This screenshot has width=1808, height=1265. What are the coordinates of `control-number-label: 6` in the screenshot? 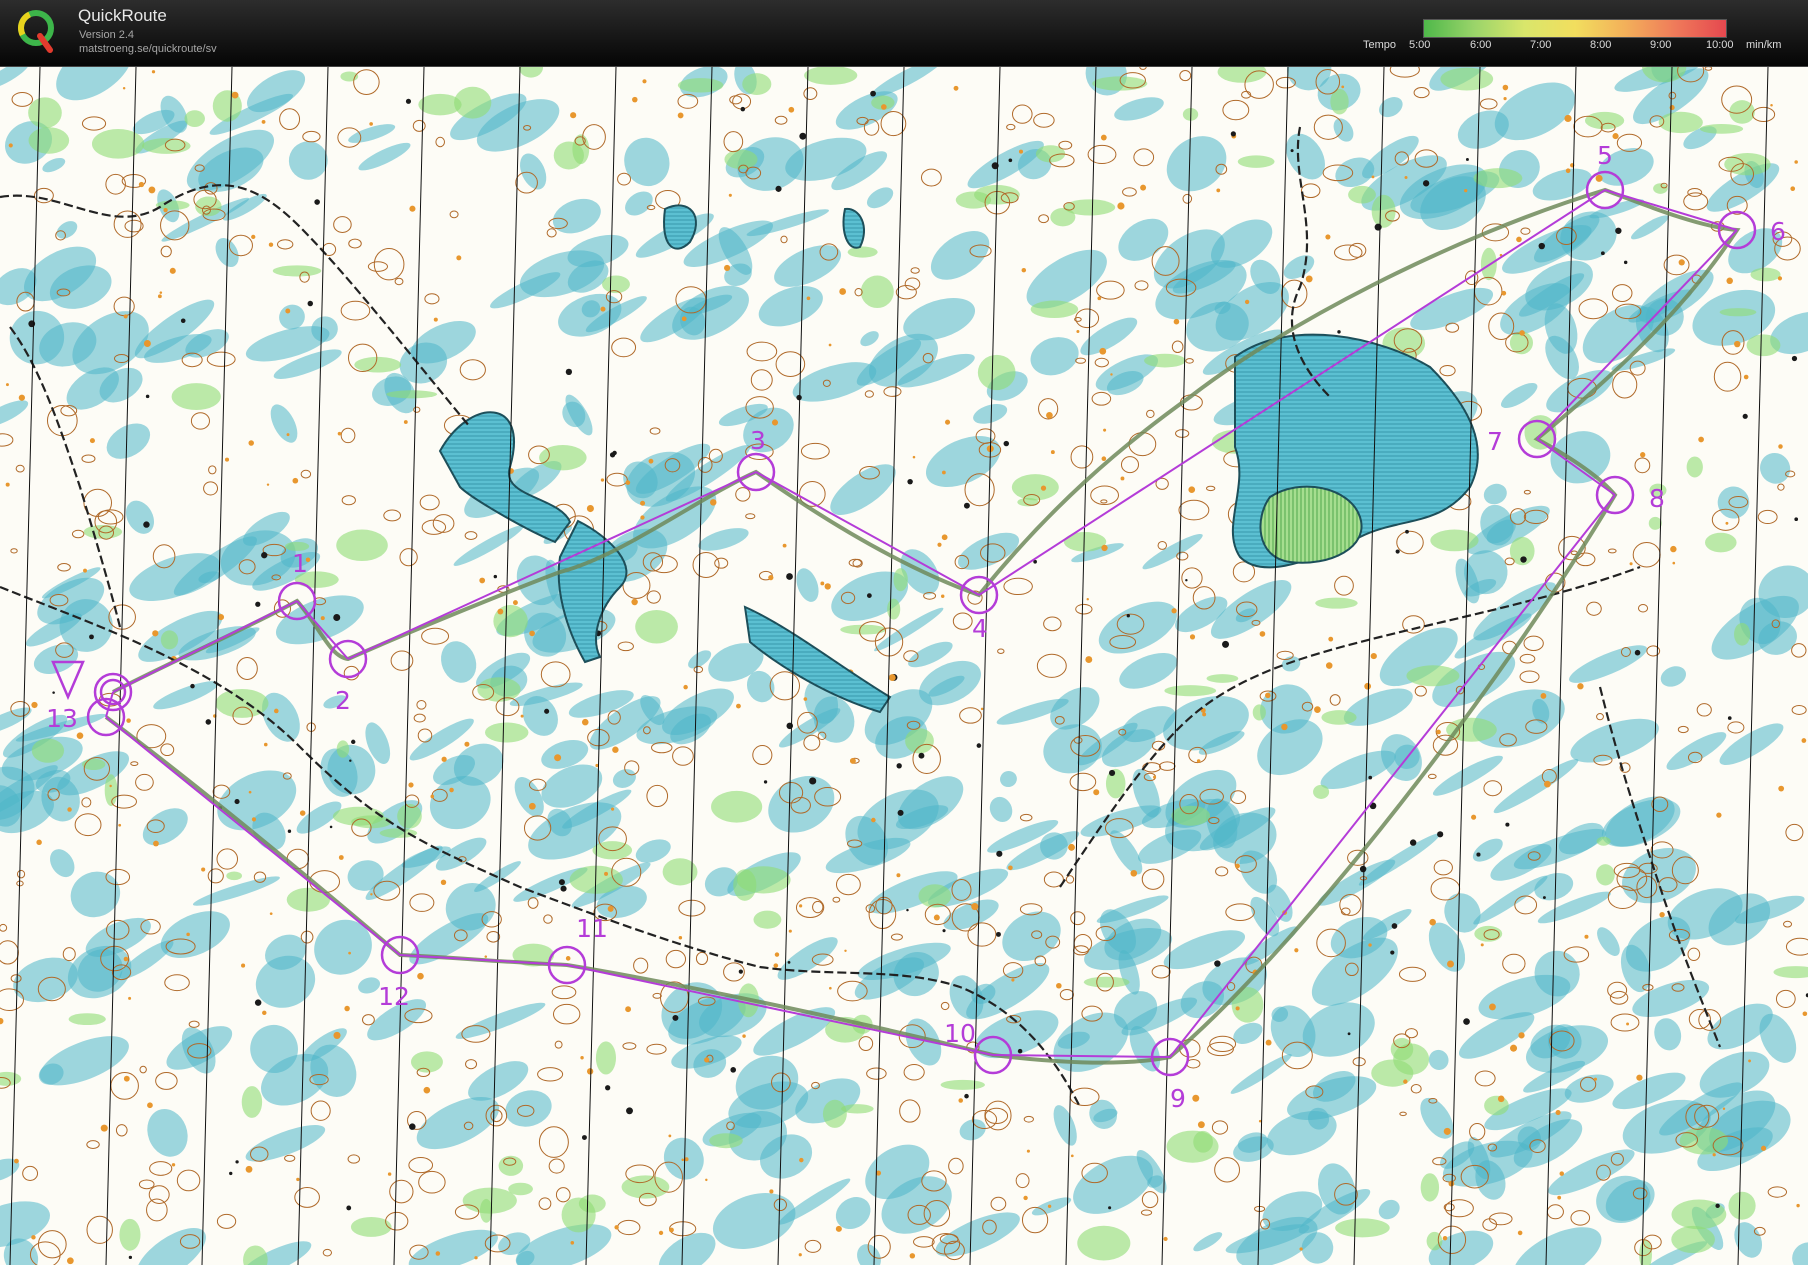 It's located at (1778, 231).